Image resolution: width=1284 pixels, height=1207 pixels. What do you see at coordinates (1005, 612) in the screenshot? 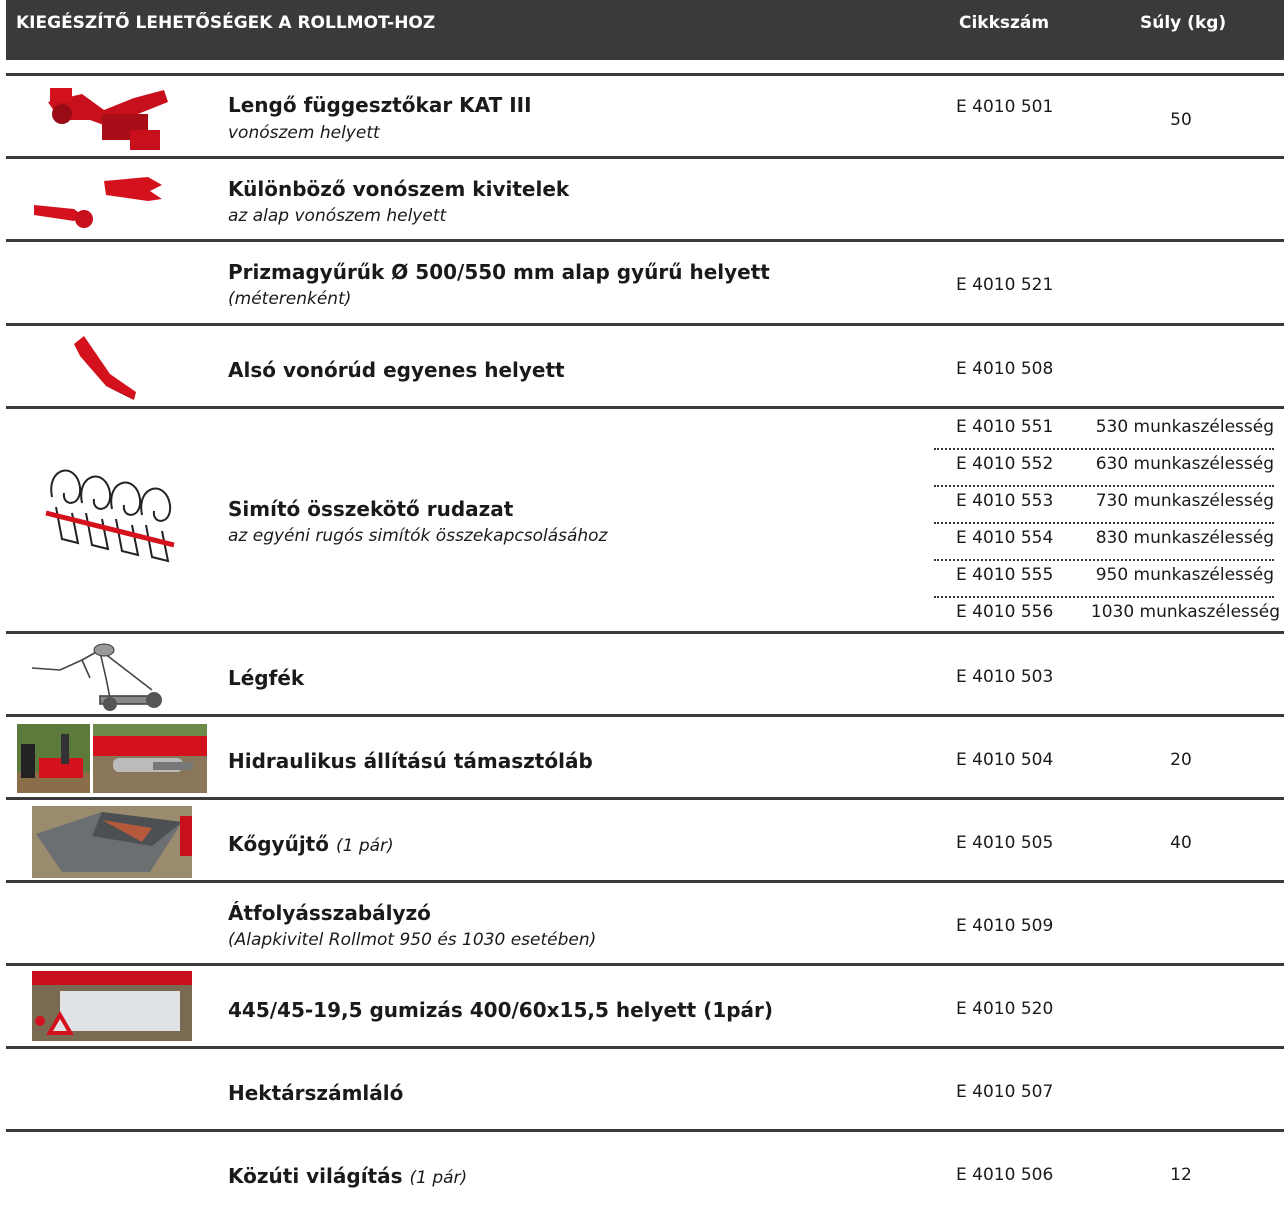
I see `variant-code: E 4010 556` at bounding box center [1005, 612].